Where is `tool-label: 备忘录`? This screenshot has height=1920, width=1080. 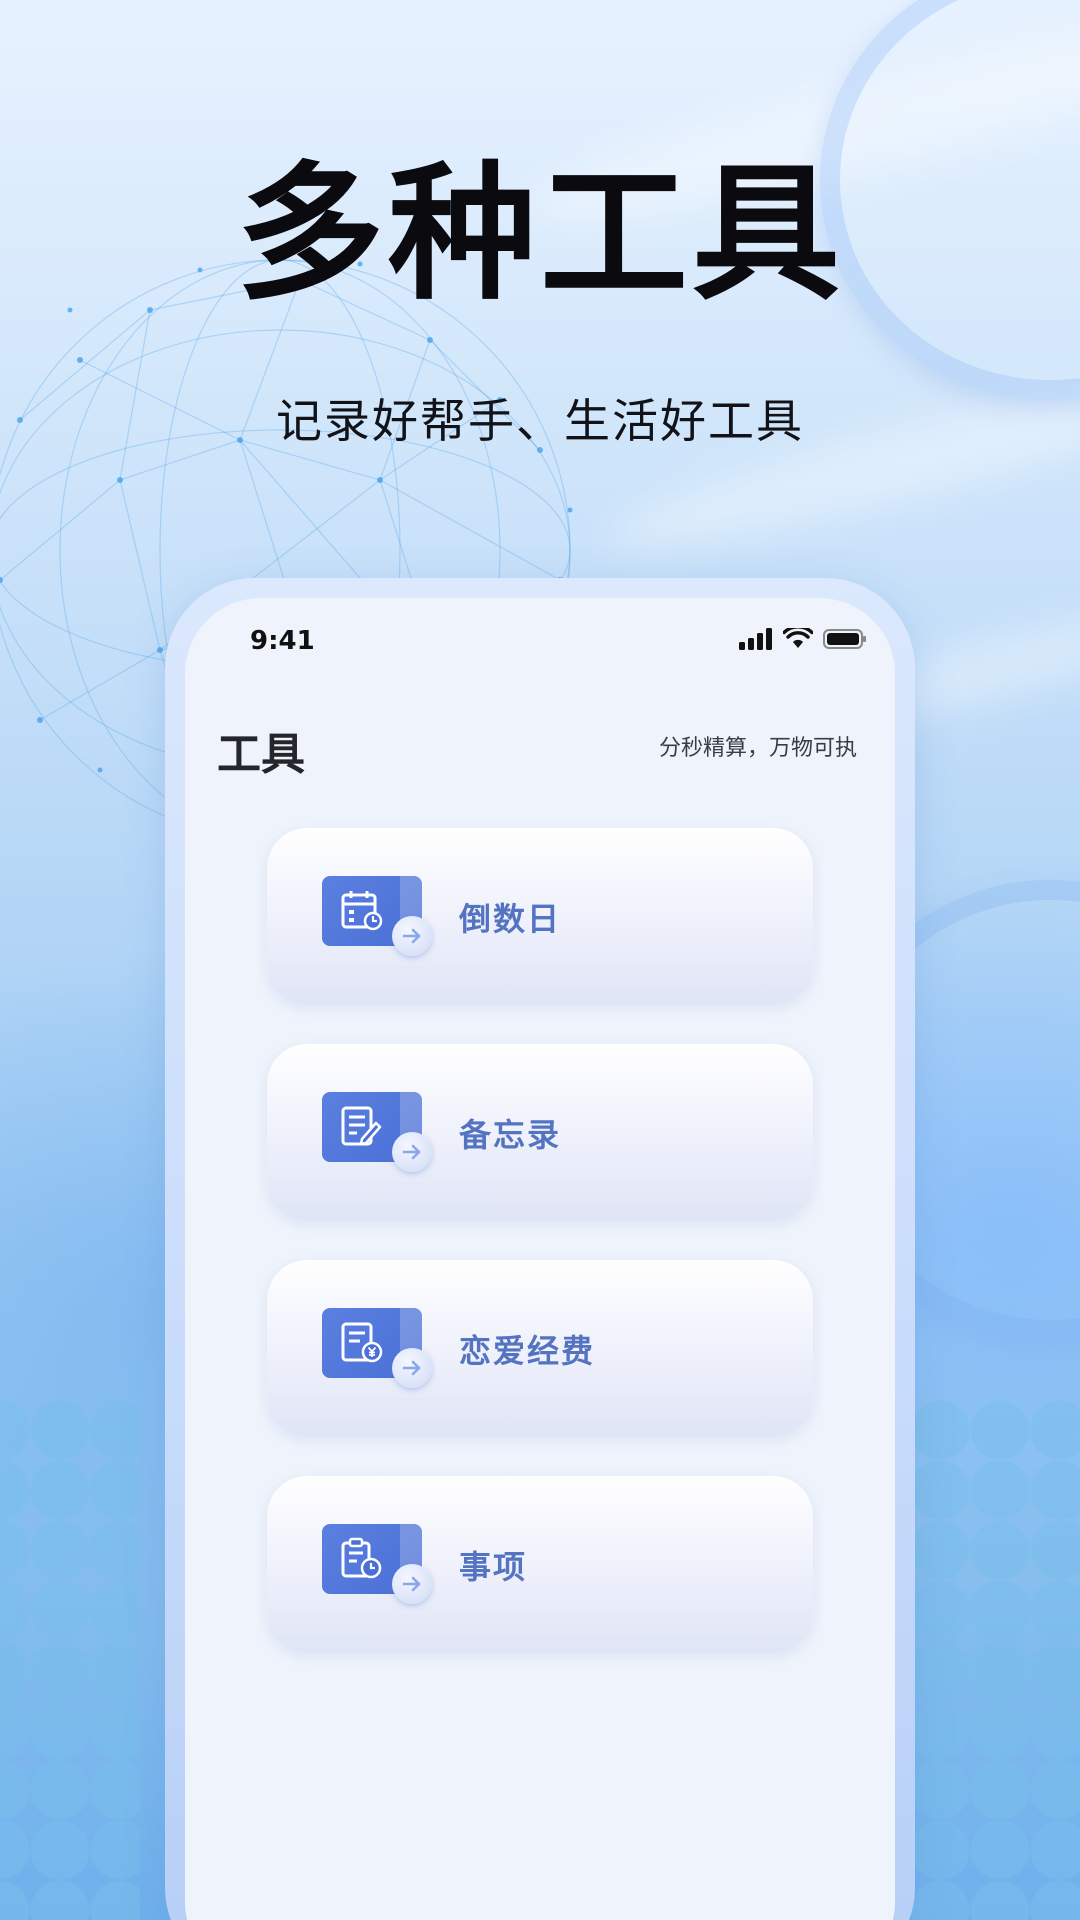
tool-label: 备忘录 is located at coordinates (510, 1135).